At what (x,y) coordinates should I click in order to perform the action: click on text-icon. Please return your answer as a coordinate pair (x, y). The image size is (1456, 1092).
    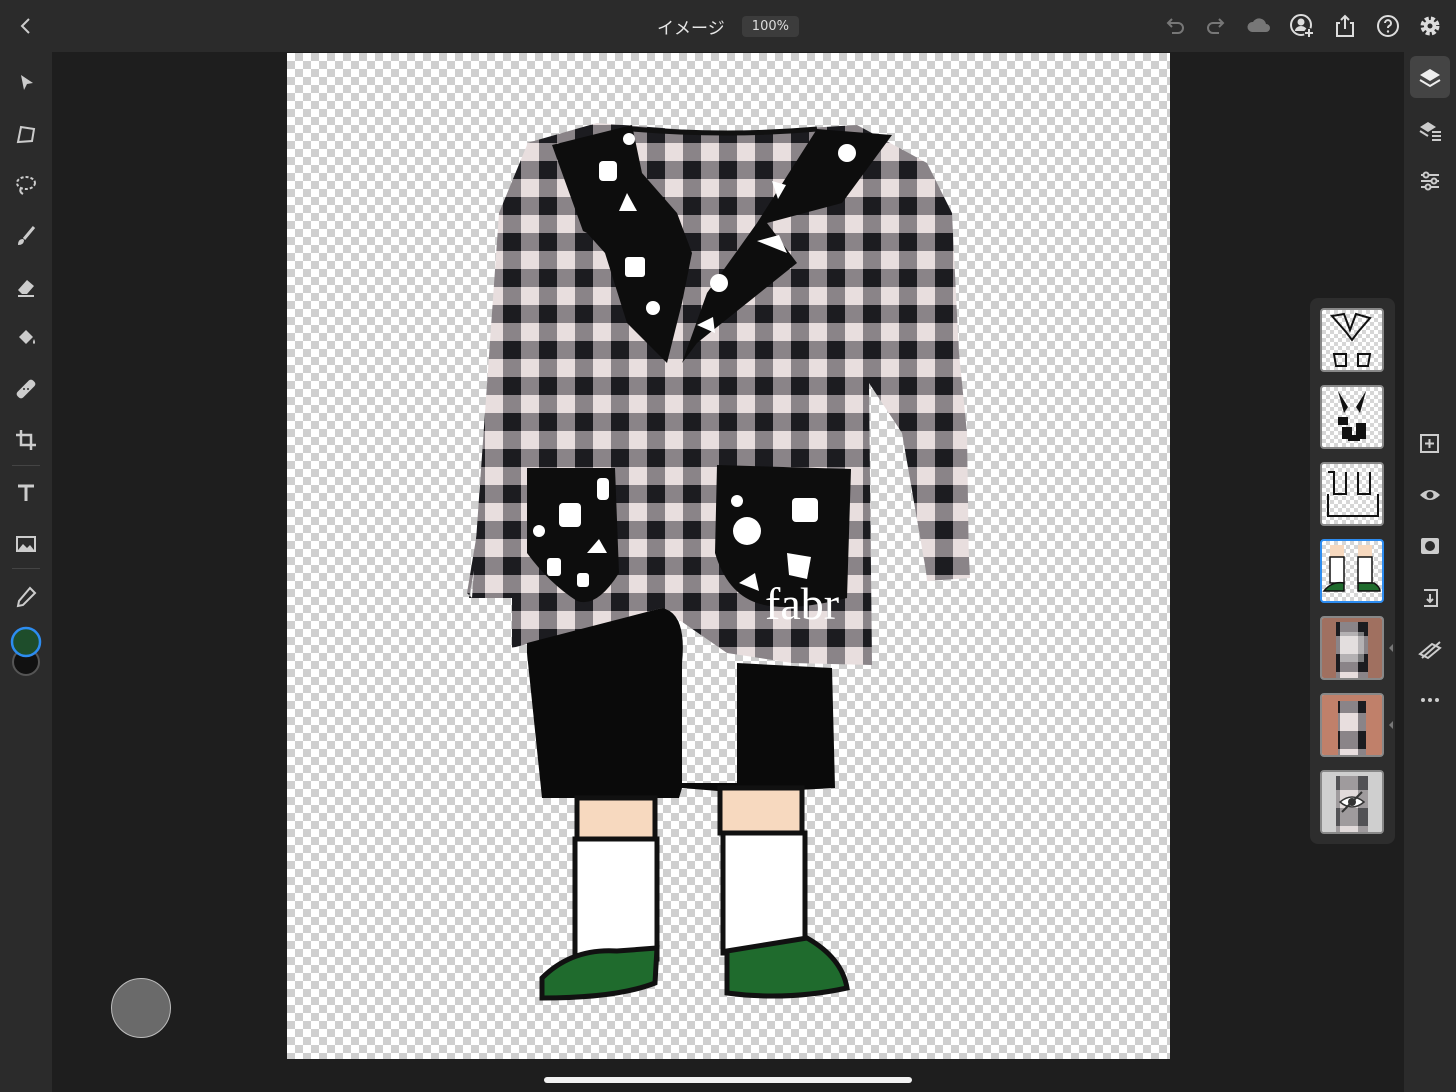
    Looking at the image, I should click on (26, 493).